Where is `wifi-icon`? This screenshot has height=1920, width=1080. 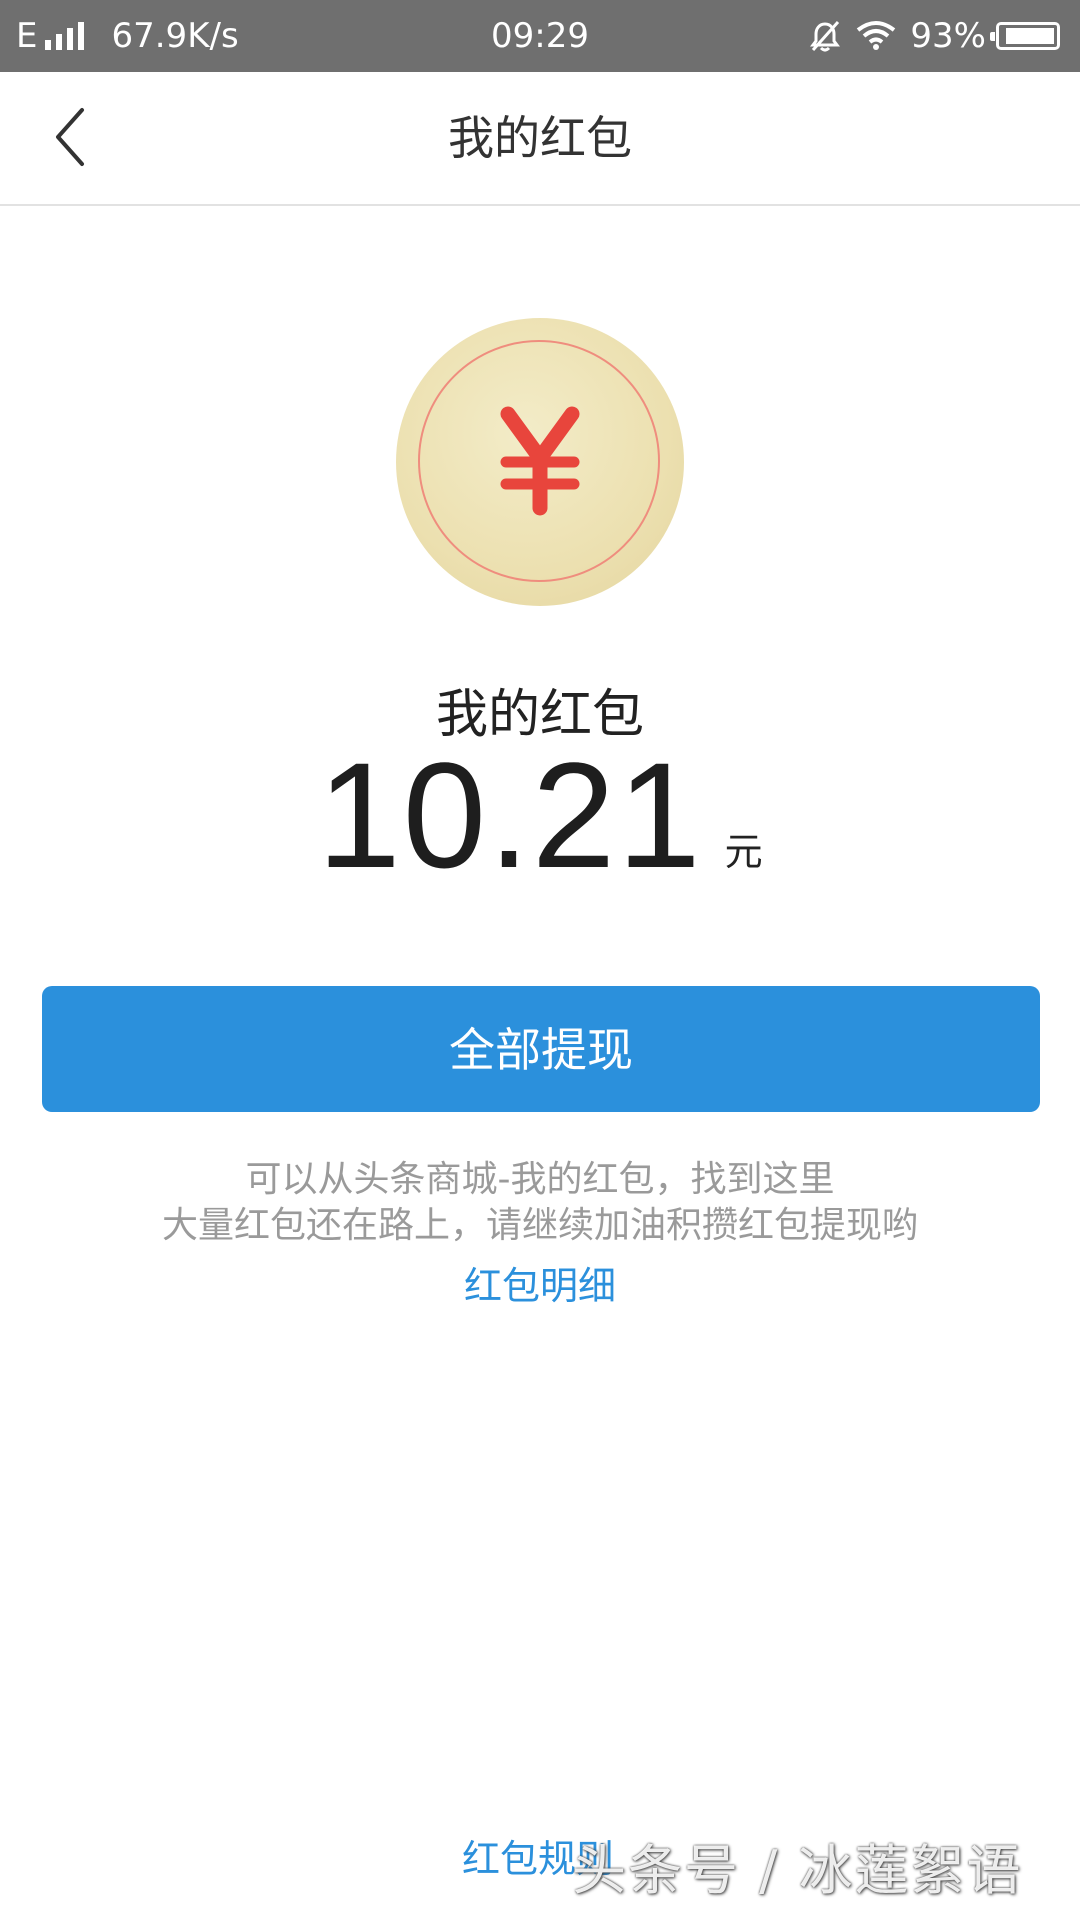
wifi-icon is located at coordinates (876, 35).